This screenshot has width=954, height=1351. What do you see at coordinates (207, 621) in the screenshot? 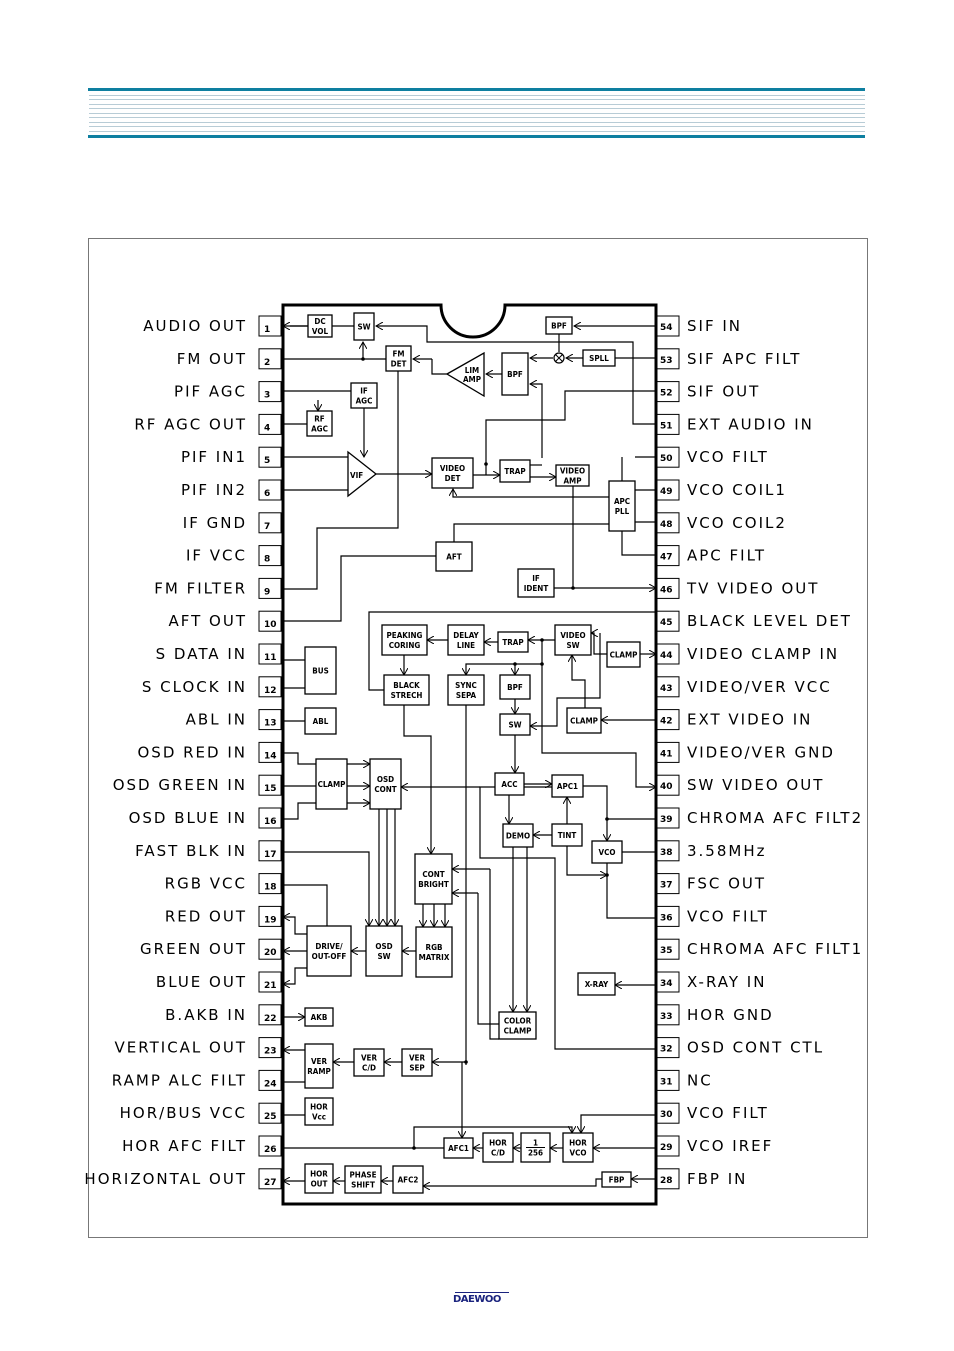
I see `pin-label: AFT OUT` at bounding box center [207, 621].